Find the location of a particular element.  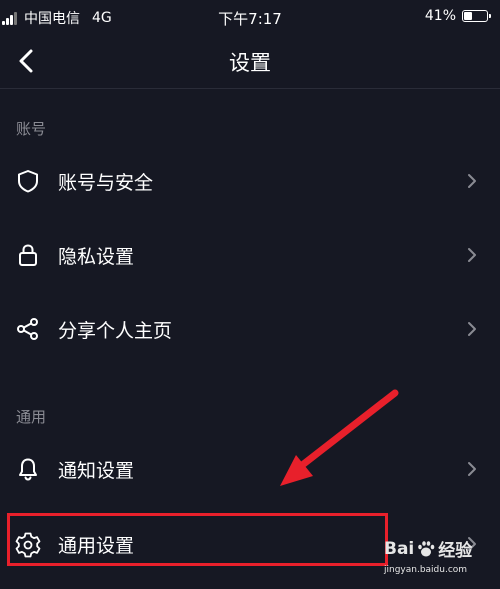

watermark-brand-left: Bai is located at coordinates (399, 548).